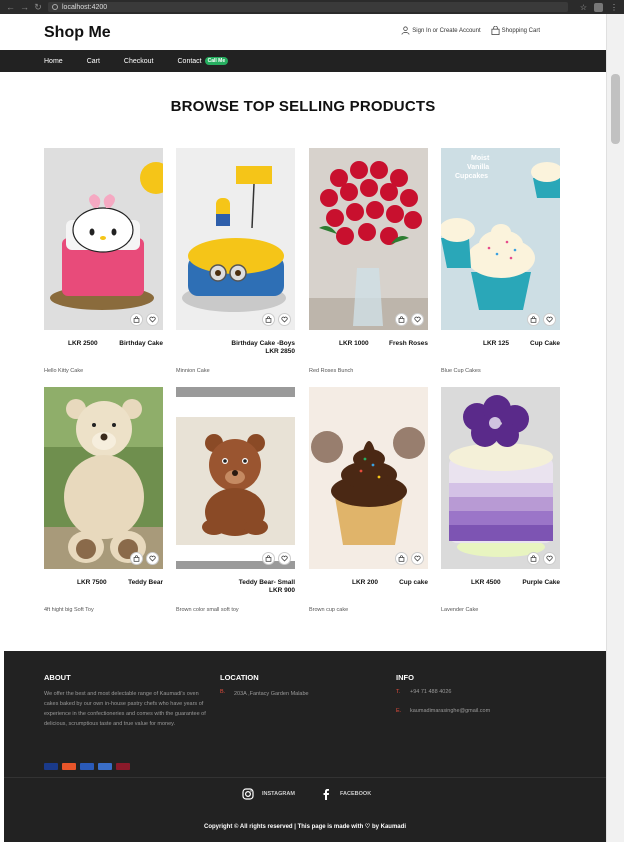 This screenshot has width=624, height=842. What do you see at coordinates (615, 428) in the screenshot?
I see `page-scrollbar` at bounding box center [615, 428].